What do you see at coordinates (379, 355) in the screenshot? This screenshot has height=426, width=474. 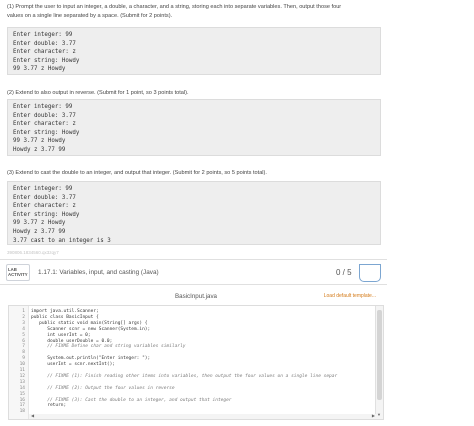 I see `scrollbar-thumb` at bounding box center [379, 355].